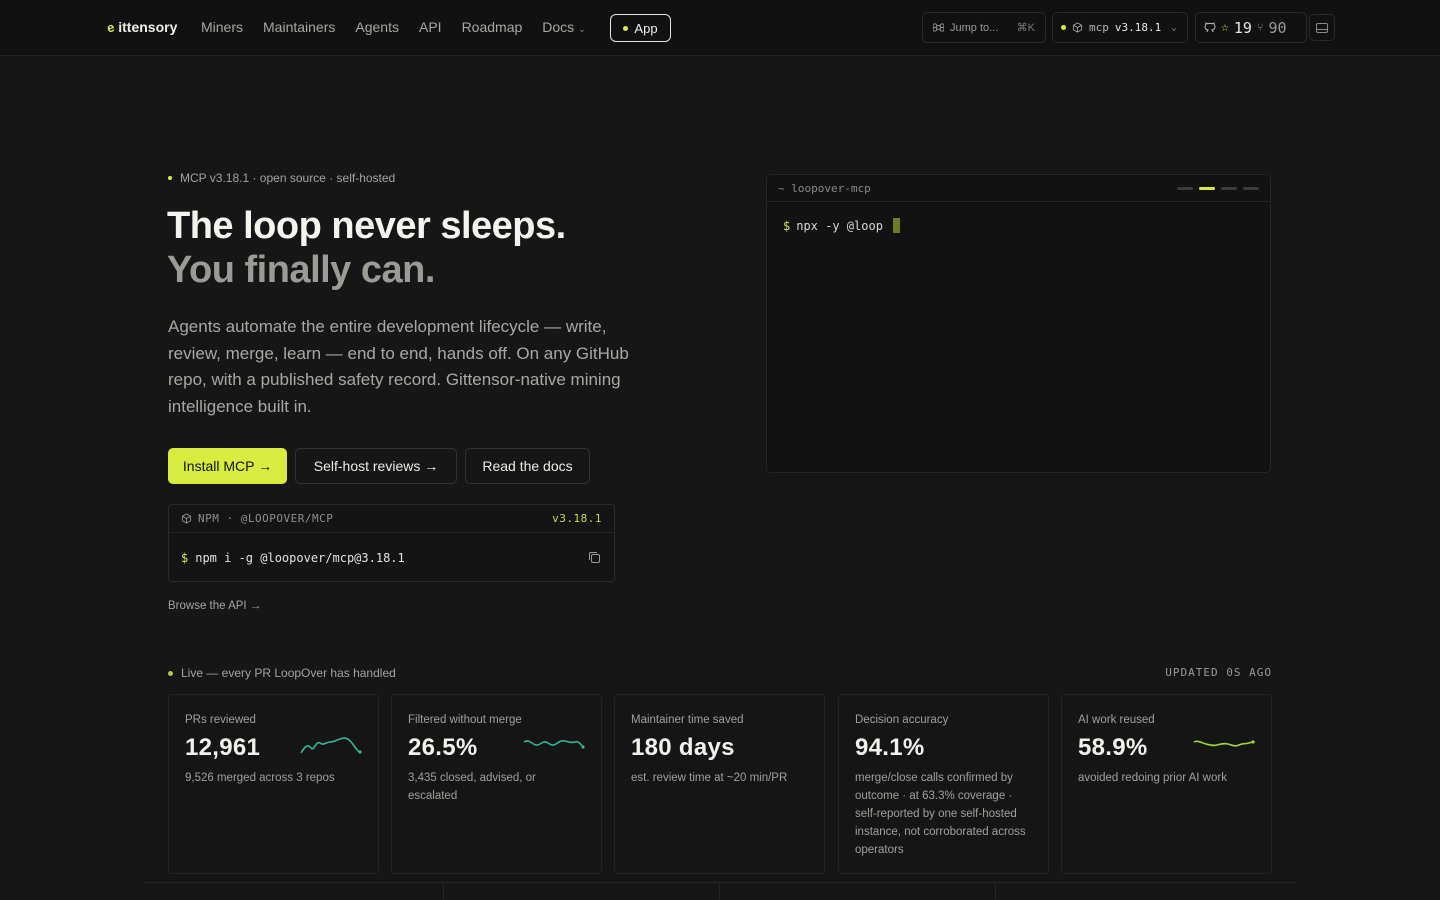 Image resolution: width=1440 pixels, height=900 pixels. I want to click on npm-command-row: $ npm i -g @loopover/mcp@3.18.1, so click(391, 557).